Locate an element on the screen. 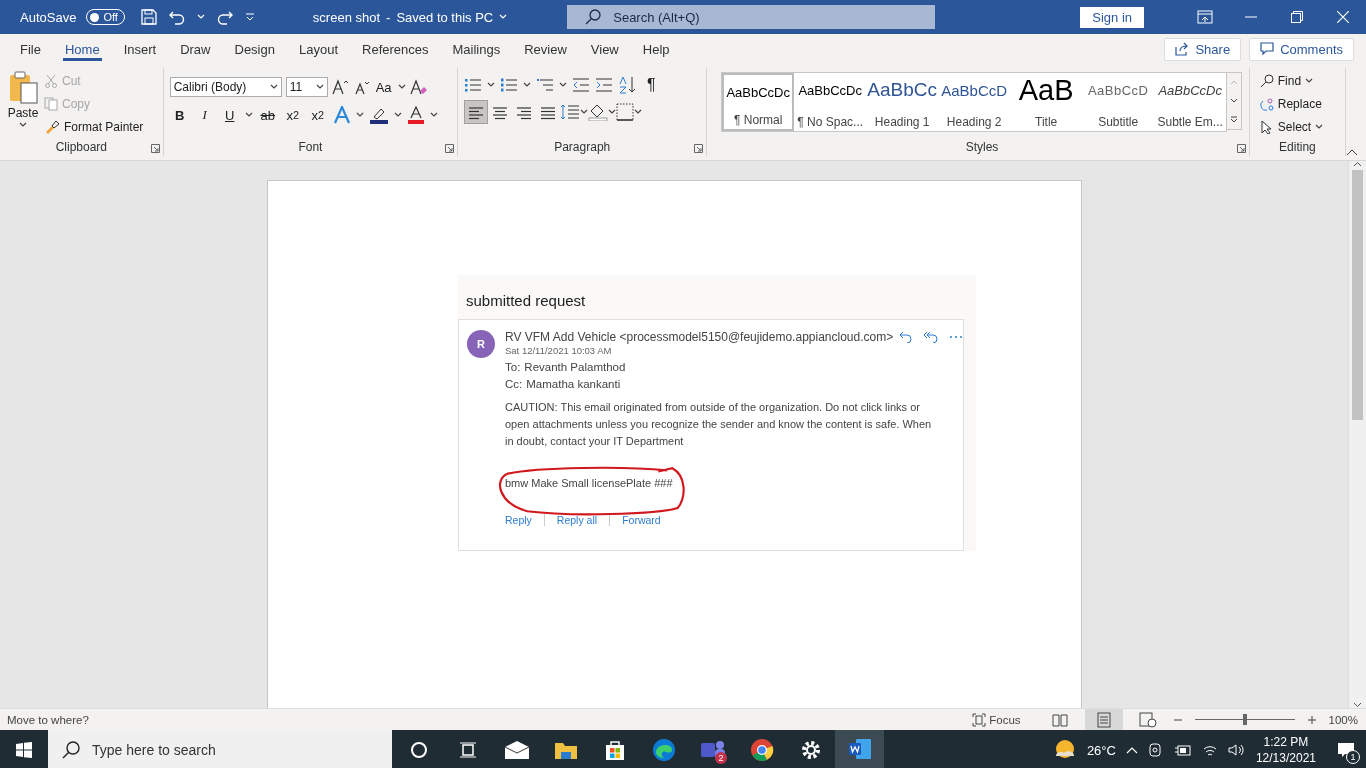 This screenshot has width=1366, height=768. clock-time: 1:22 PM is located at coordinates (1286, 742).